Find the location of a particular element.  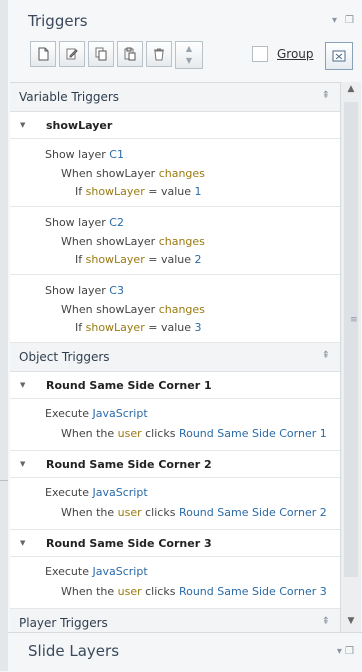

paste-trigger-button is located at coordinates (130, 54).